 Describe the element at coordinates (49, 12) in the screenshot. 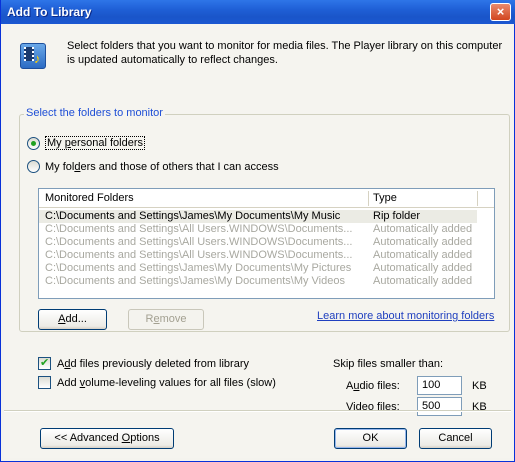

I see `window-title: Add To Library` at that location.